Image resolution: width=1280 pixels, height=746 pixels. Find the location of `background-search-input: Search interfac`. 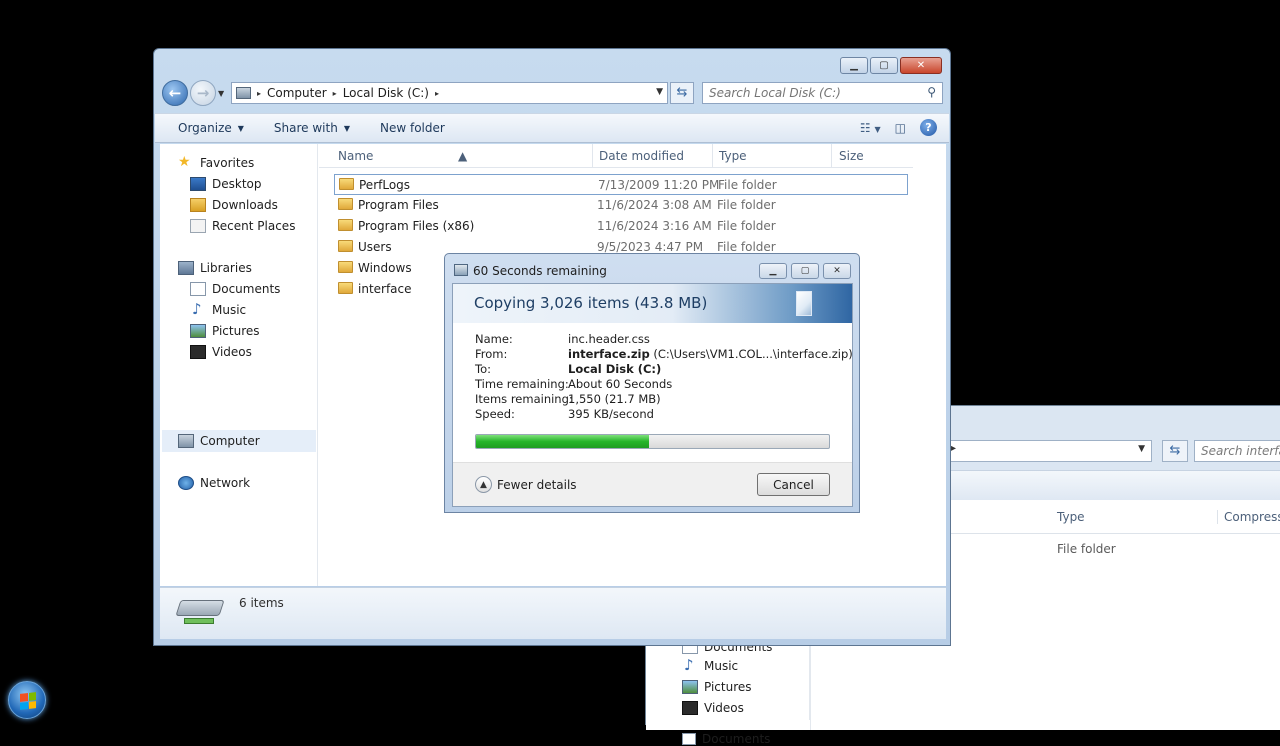

background-search-input: Search interfac is located at coordinates (1237, 451).